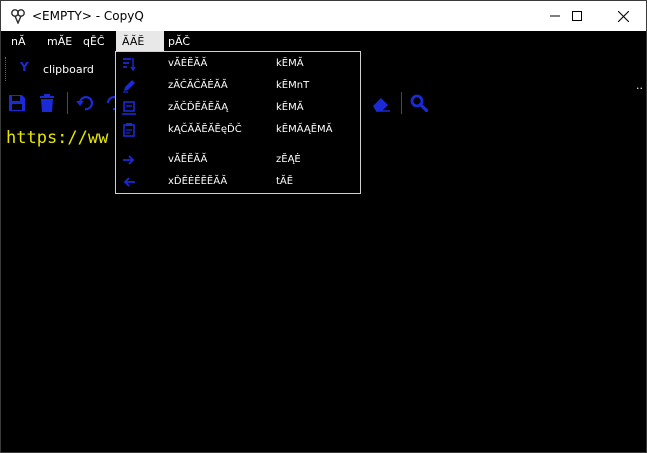 This screenshot has width=647, height=453. Describe the element at coordinates (323, 41) in the screenshot. I see `menu-bar: nĂ mĂE qĒĈ ĂĂĔ pĂČ` at that location.